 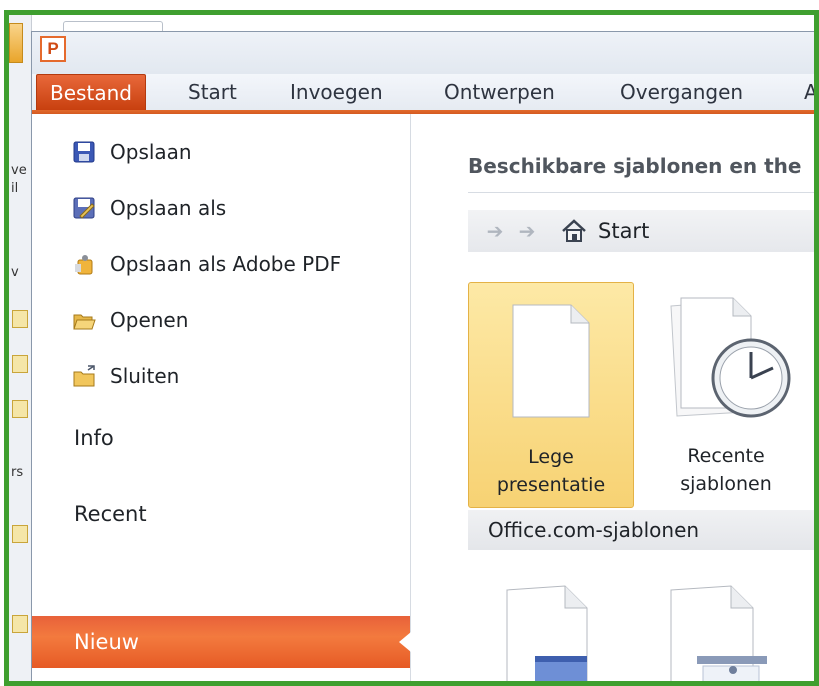 I want to click on tab-start: Start, so click(x=212, y=92).